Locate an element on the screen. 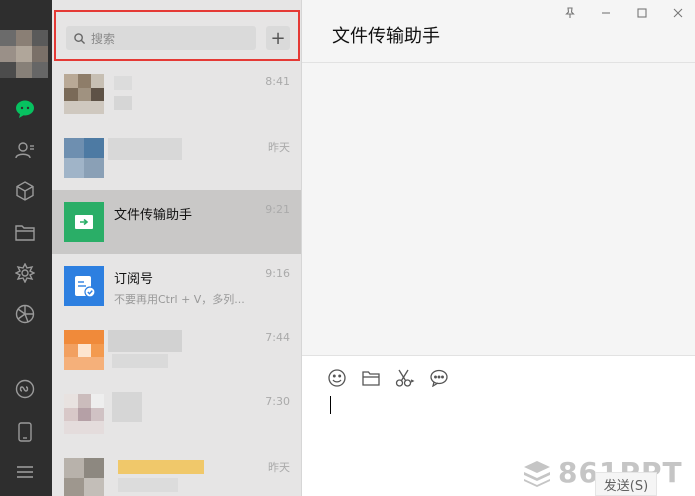 Image resolution: width=695 pixels, height=496 pixels. window-controls is located at coordinates (624, 13).